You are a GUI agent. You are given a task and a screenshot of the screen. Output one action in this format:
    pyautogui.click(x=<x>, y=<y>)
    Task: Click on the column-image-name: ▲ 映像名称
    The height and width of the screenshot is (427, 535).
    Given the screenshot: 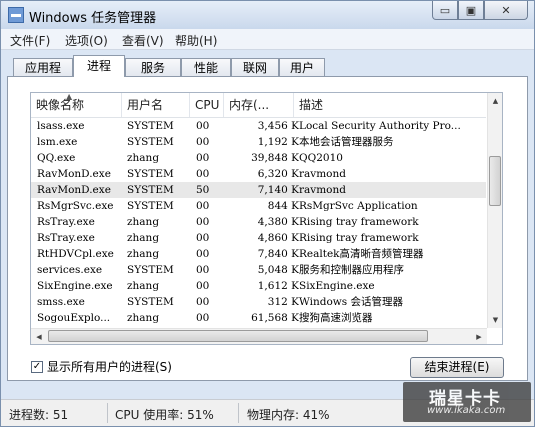 What is the action you would take?
    pyautogui.click(x=76, y=105)
    